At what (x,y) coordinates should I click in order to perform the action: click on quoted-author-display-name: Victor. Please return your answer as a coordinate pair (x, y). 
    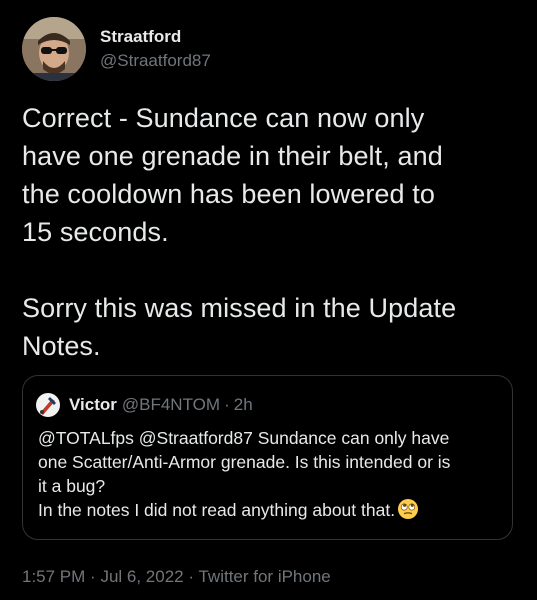
    Looking at the image, I should click on (93, 404).